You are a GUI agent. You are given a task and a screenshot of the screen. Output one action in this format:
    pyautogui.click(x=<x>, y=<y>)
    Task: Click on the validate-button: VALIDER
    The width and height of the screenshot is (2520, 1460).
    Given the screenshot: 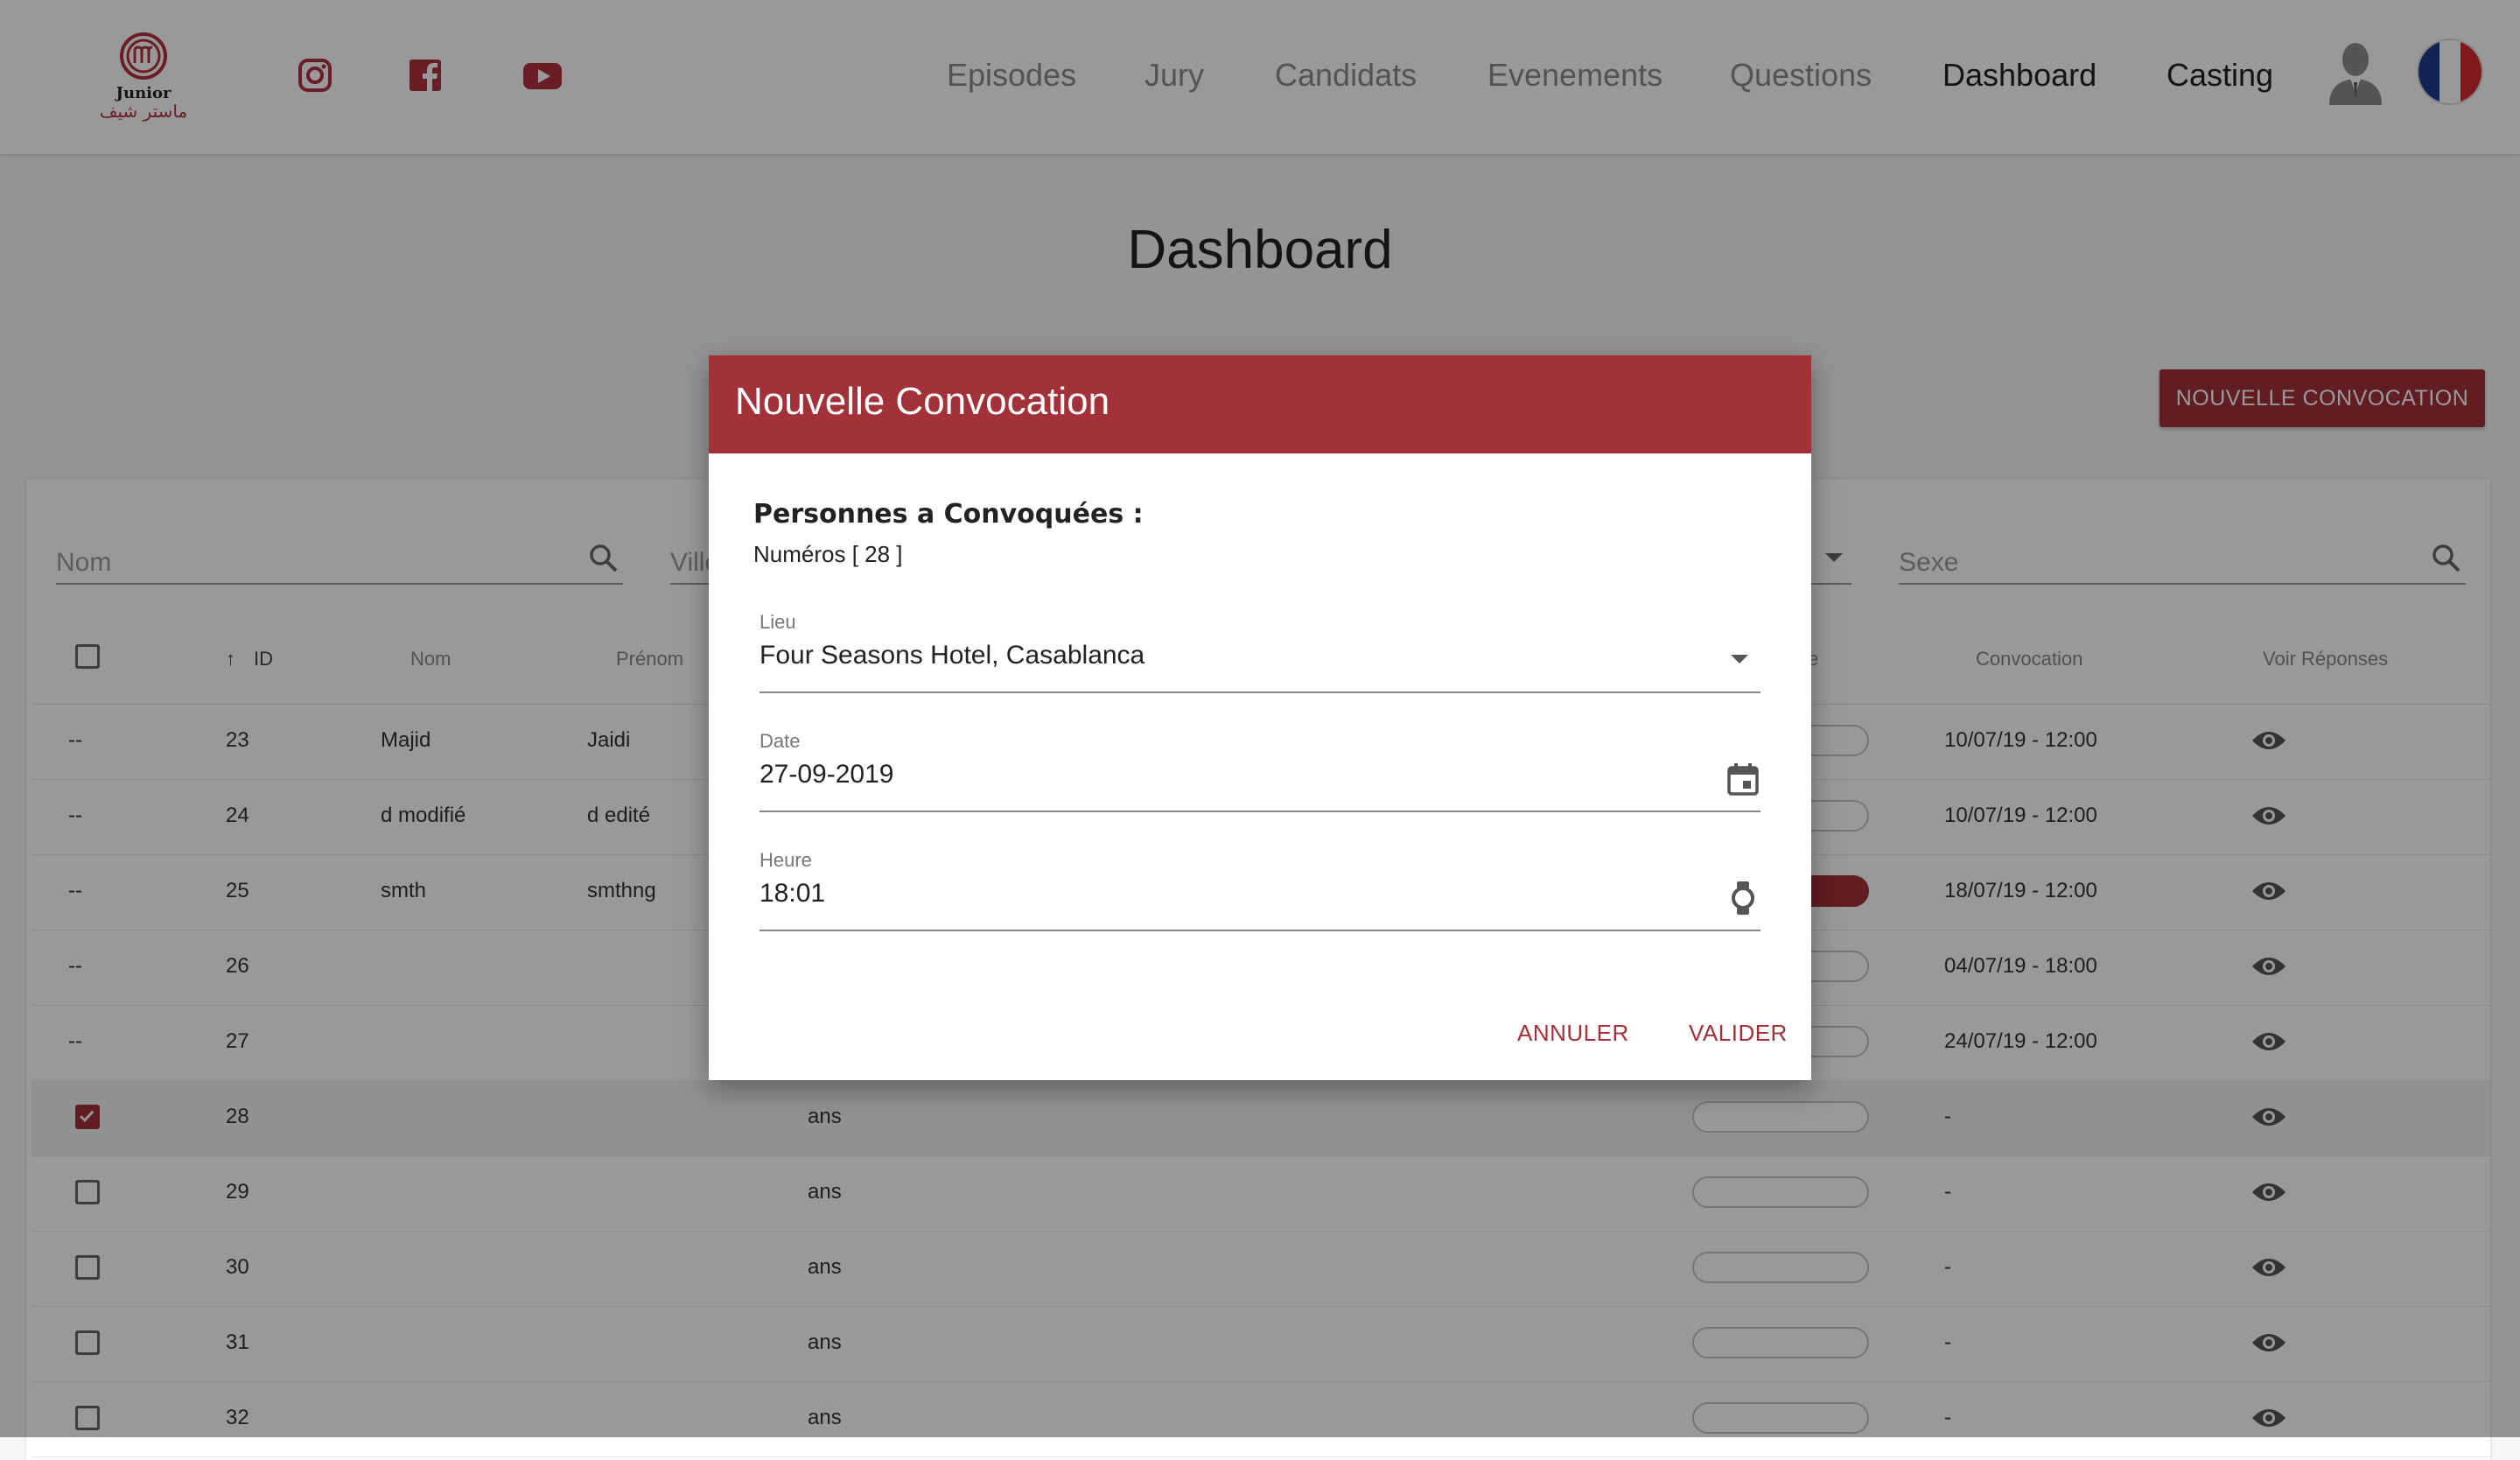 What is the action you would take?
    pyautogui.click(x=1738, y=1034)
    